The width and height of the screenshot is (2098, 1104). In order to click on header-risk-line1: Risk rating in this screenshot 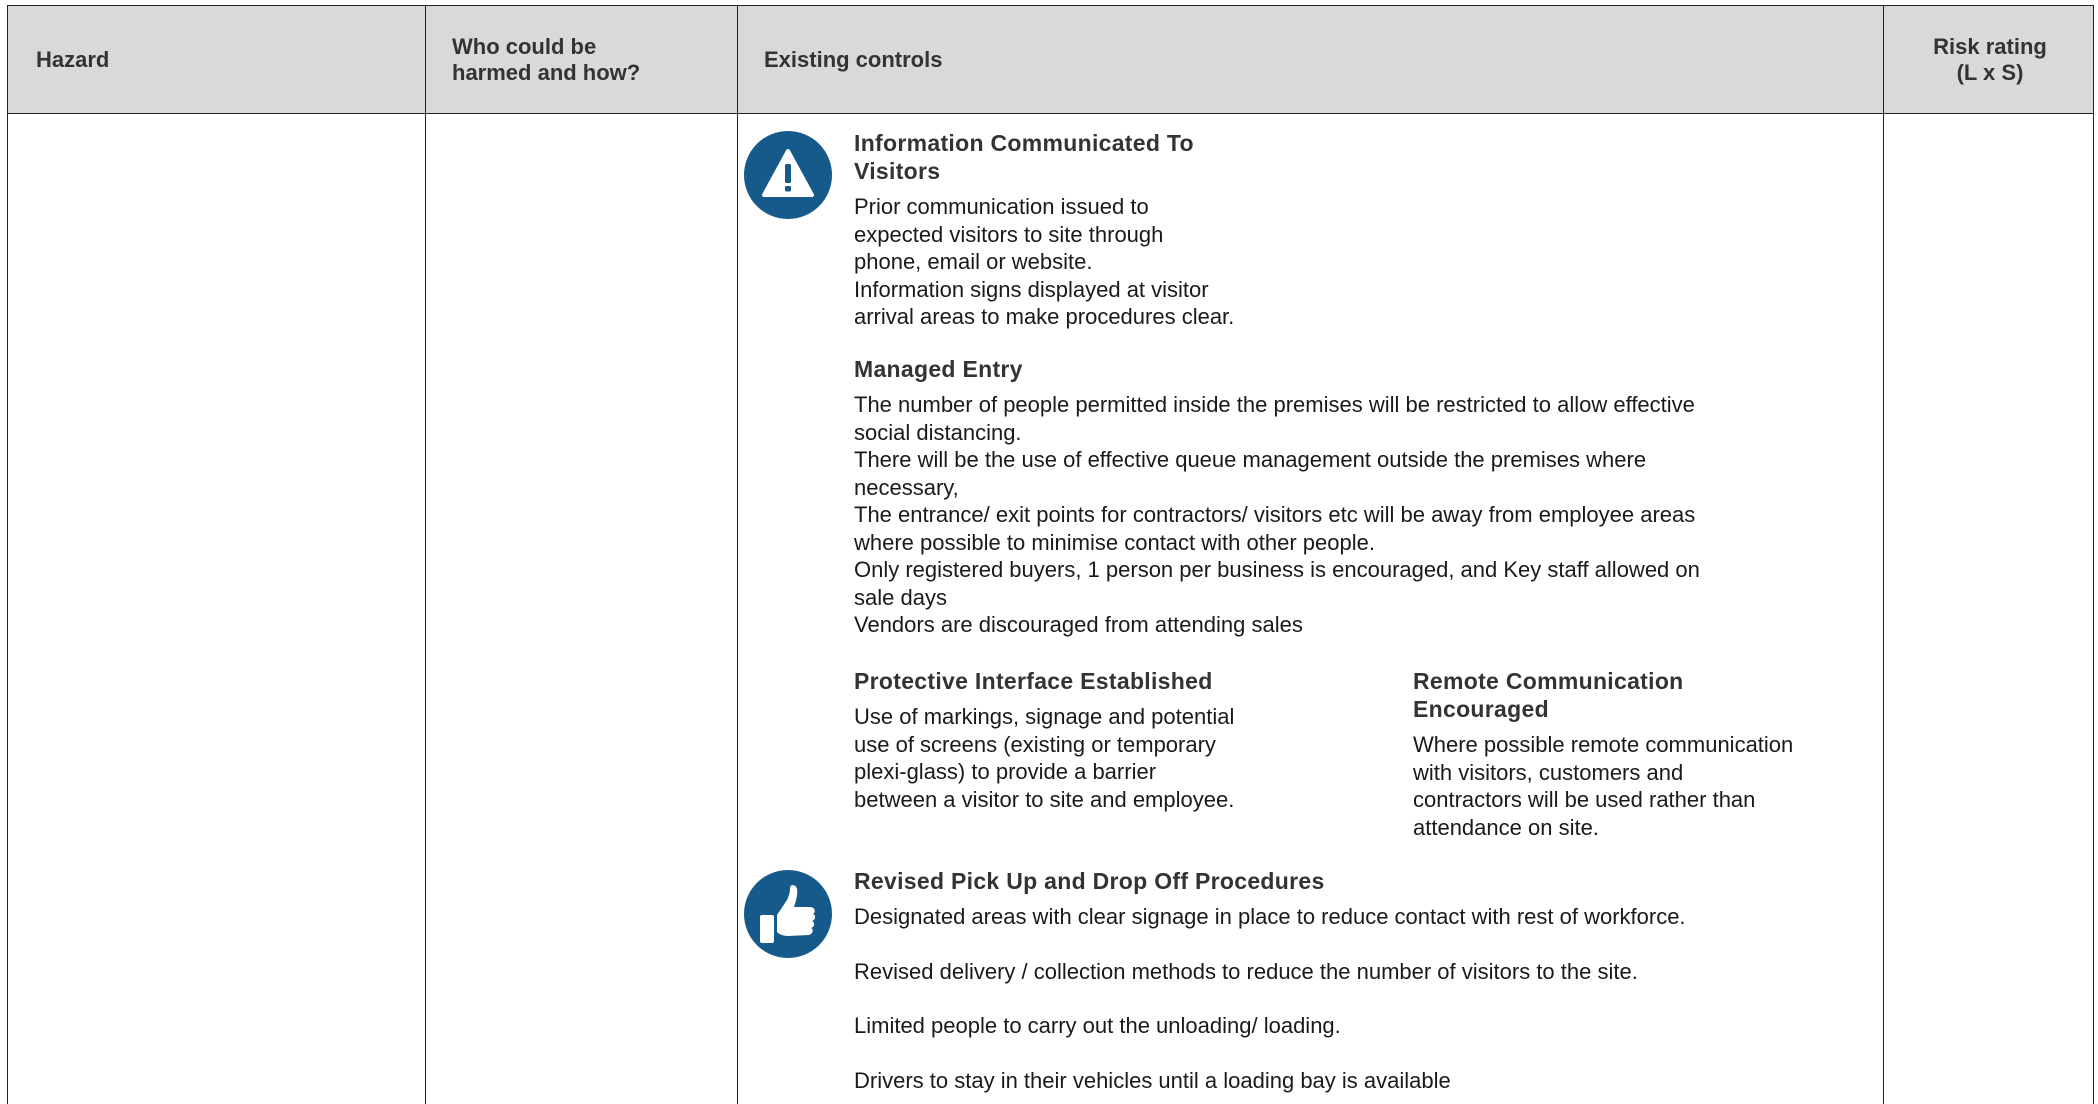, I will do `click(1990, 46)`.